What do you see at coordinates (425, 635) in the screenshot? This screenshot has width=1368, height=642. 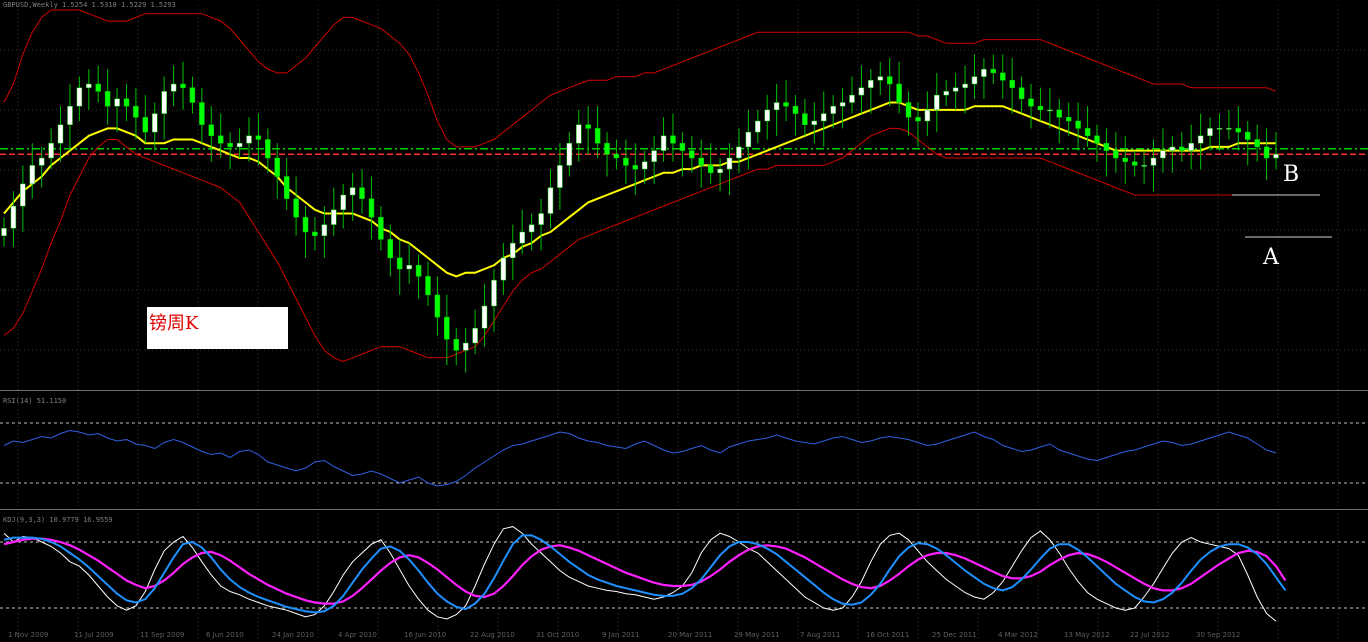 I see `x-tick-label: 16 Jun 2010` at bounding box center [425, 635].